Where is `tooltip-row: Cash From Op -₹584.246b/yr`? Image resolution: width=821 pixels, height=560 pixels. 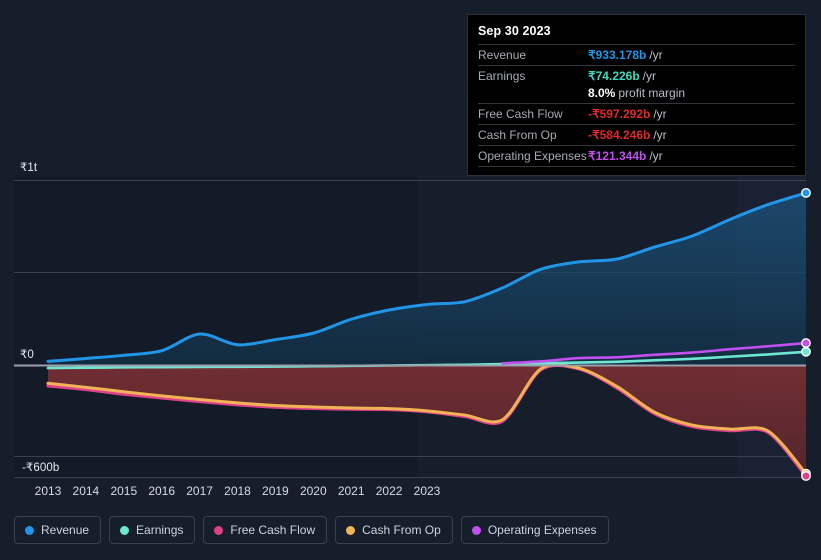
tooltip-row: Cash From Op -₹584.246b/yr is located at coordinates (636, 134).